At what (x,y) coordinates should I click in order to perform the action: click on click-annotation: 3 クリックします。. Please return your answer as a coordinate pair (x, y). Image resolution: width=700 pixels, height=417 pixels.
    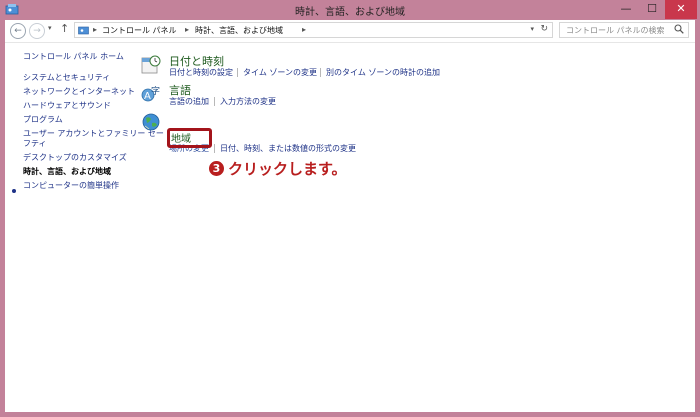
    Looking at the image, I should click on (278, 168).